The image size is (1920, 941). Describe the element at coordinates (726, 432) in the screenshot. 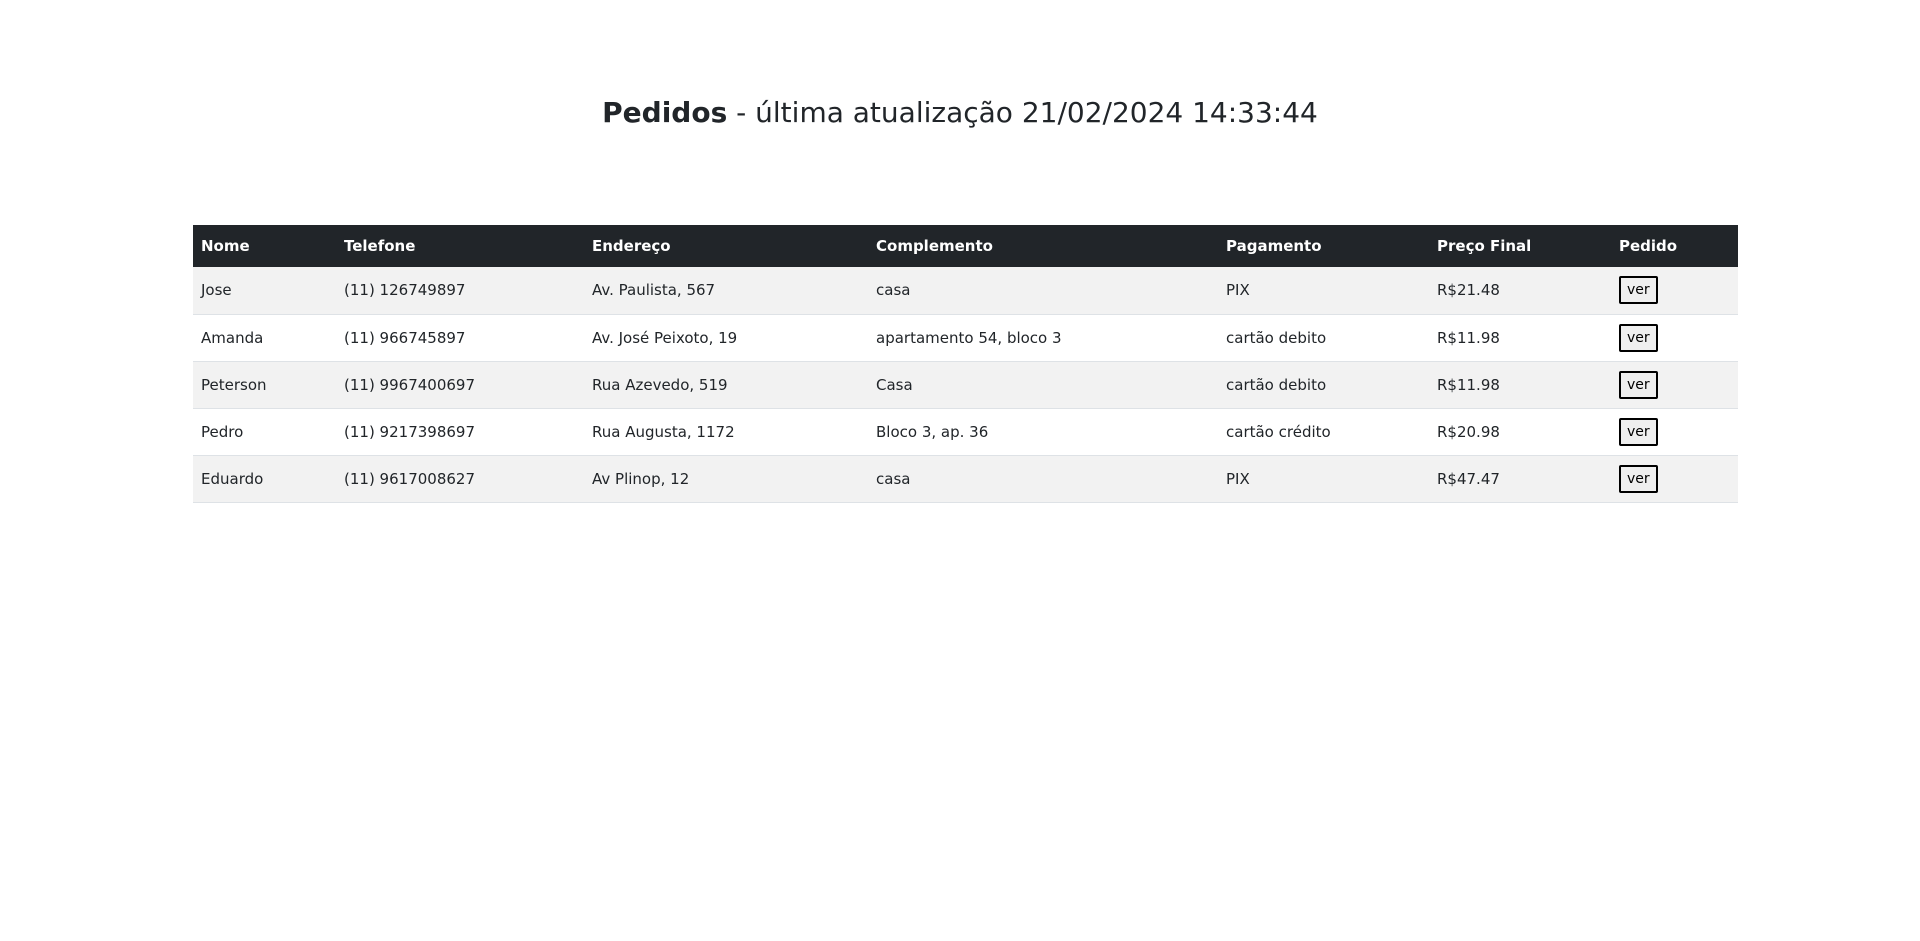

I see `cell-endereco: Rua Augusta, 1172` at that location.